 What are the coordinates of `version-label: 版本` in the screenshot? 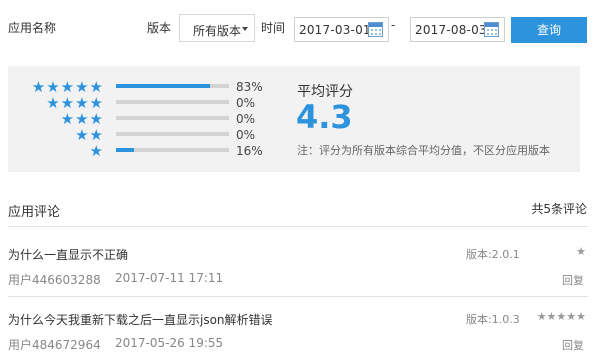 It's located at (159, 28).